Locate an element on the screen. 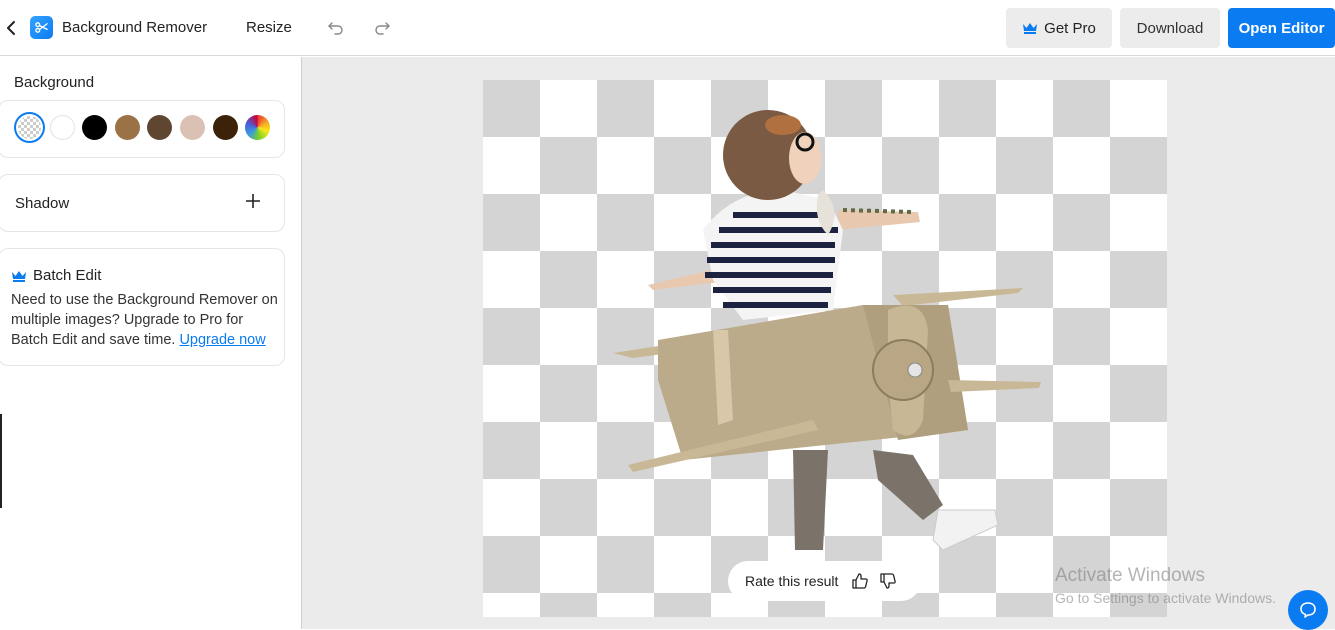 This screenshot has width=1335, height=630. batch-edit-title: Batch Edit is located at coordinates (56, 275).